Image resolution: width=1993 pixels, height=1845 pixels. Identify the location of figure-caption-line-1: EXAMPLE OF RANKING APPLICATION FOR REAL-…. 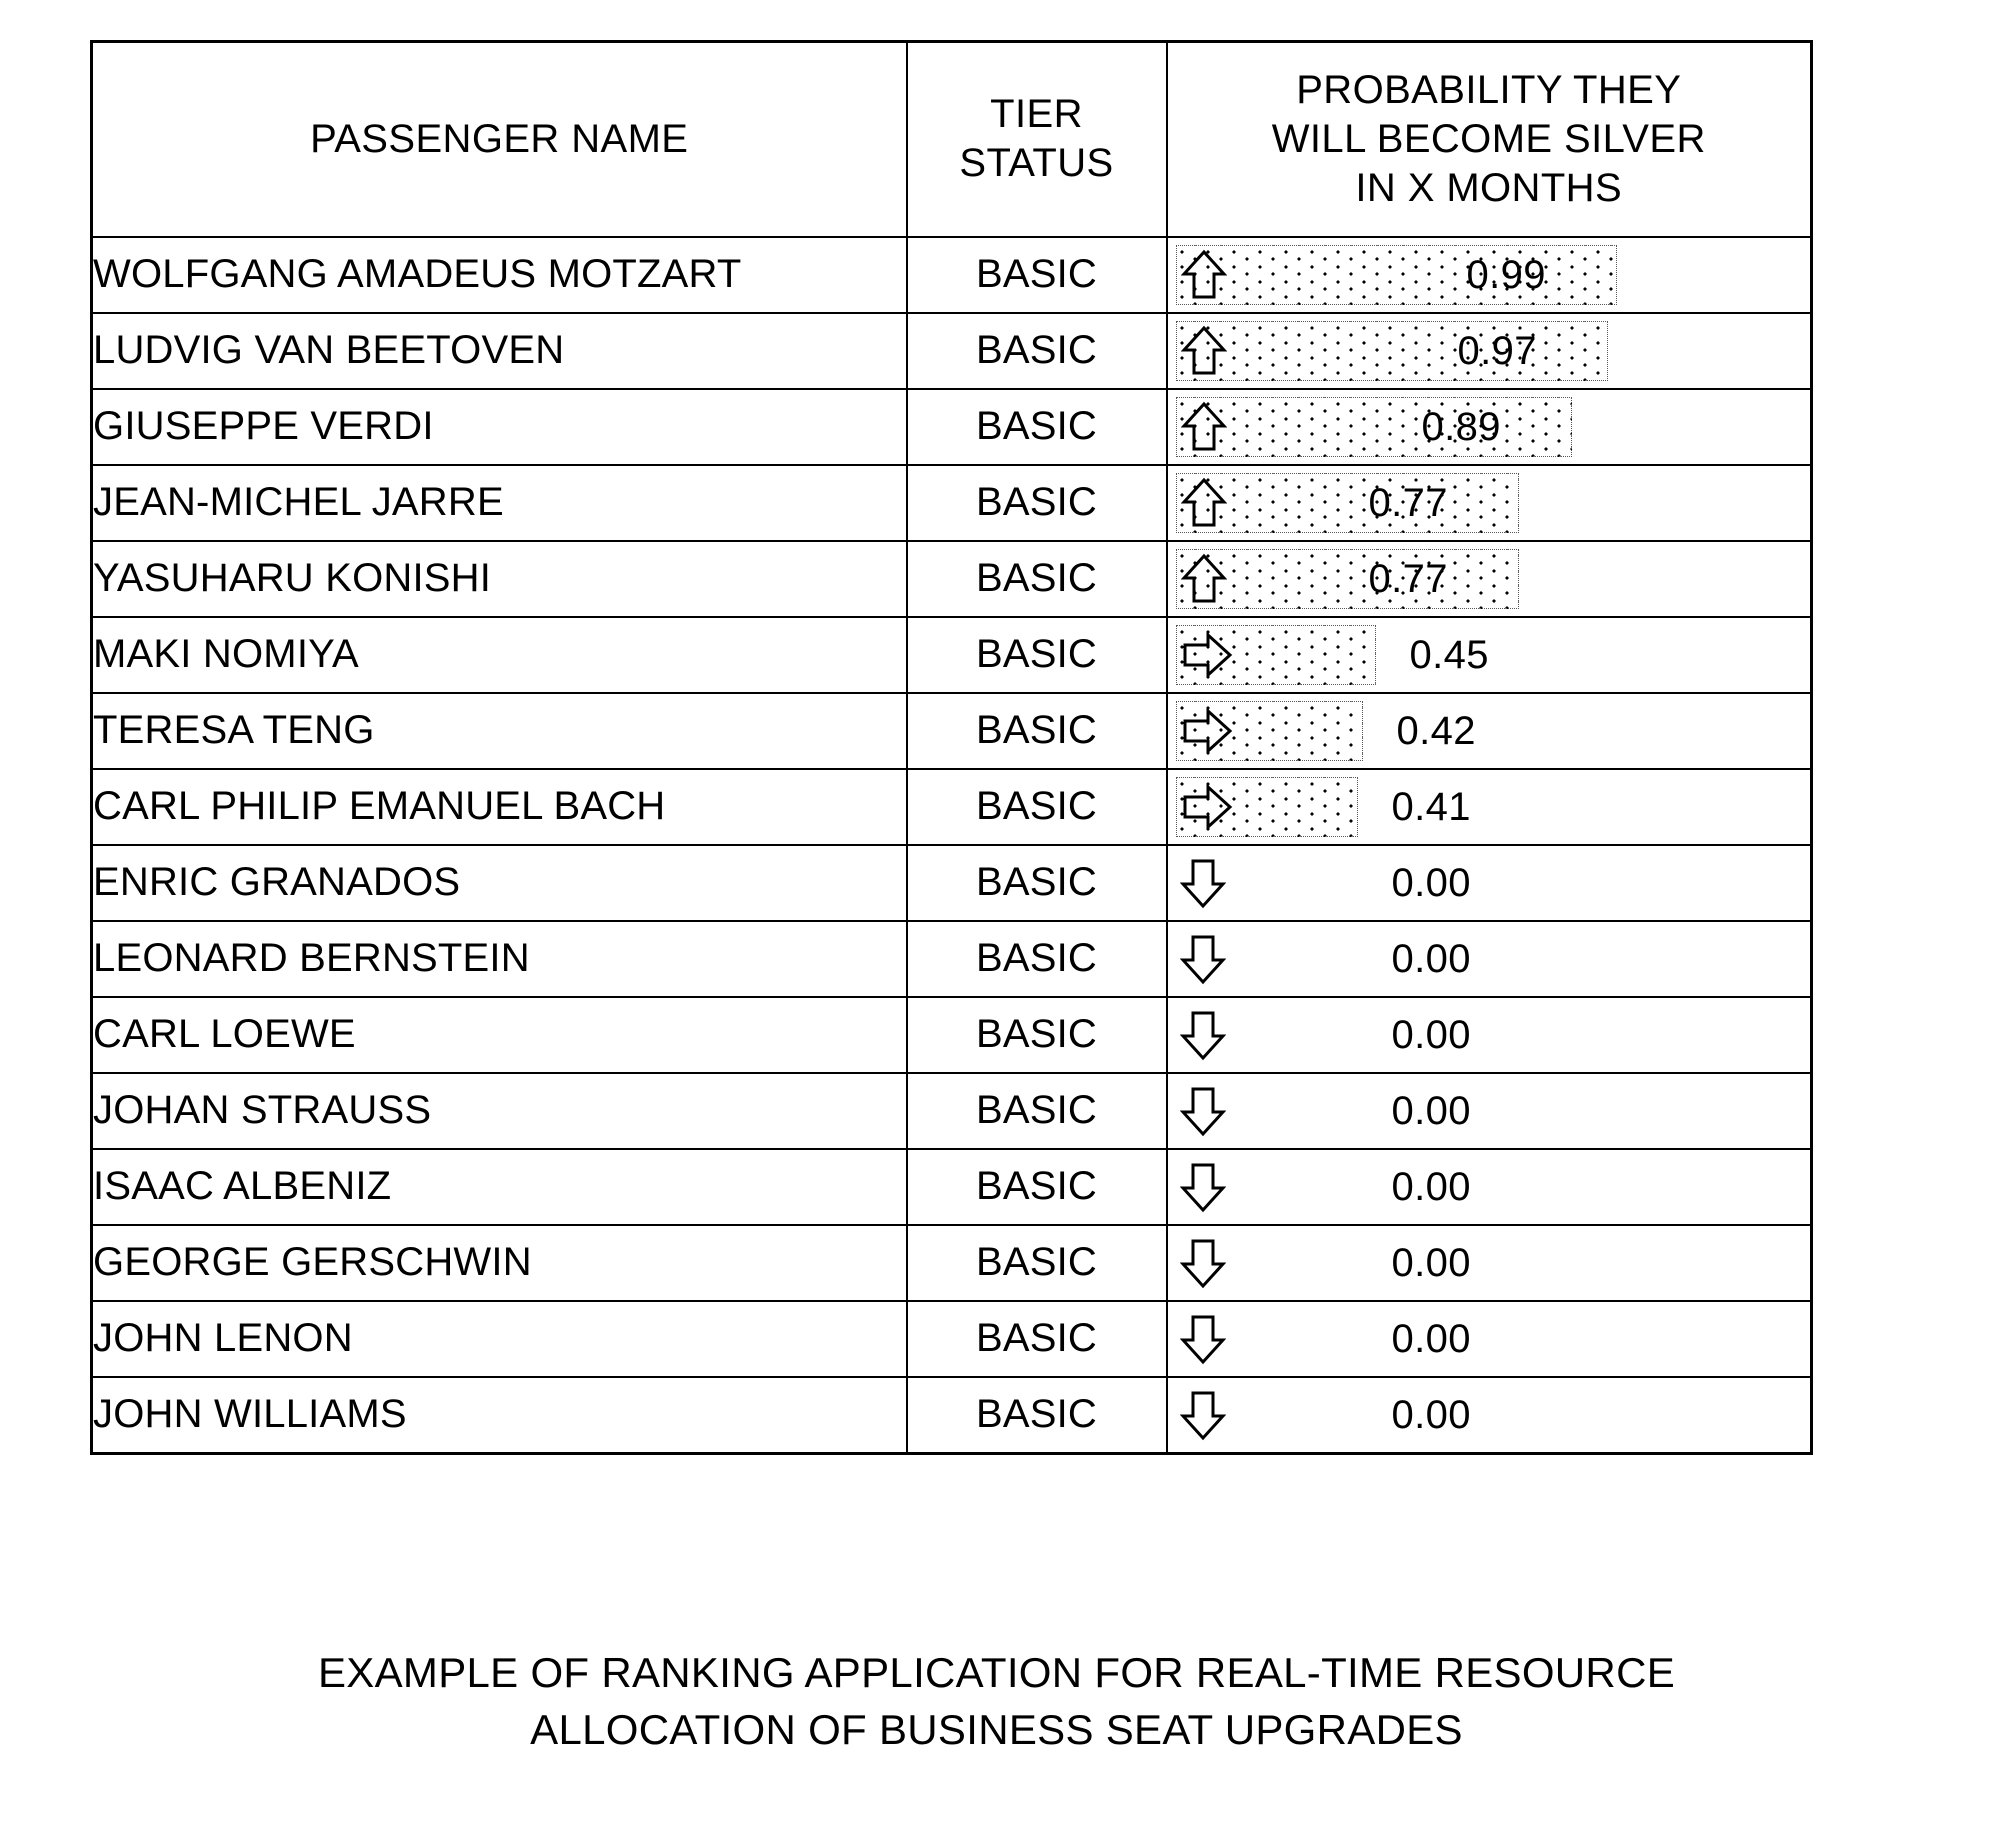
(996, 1672).